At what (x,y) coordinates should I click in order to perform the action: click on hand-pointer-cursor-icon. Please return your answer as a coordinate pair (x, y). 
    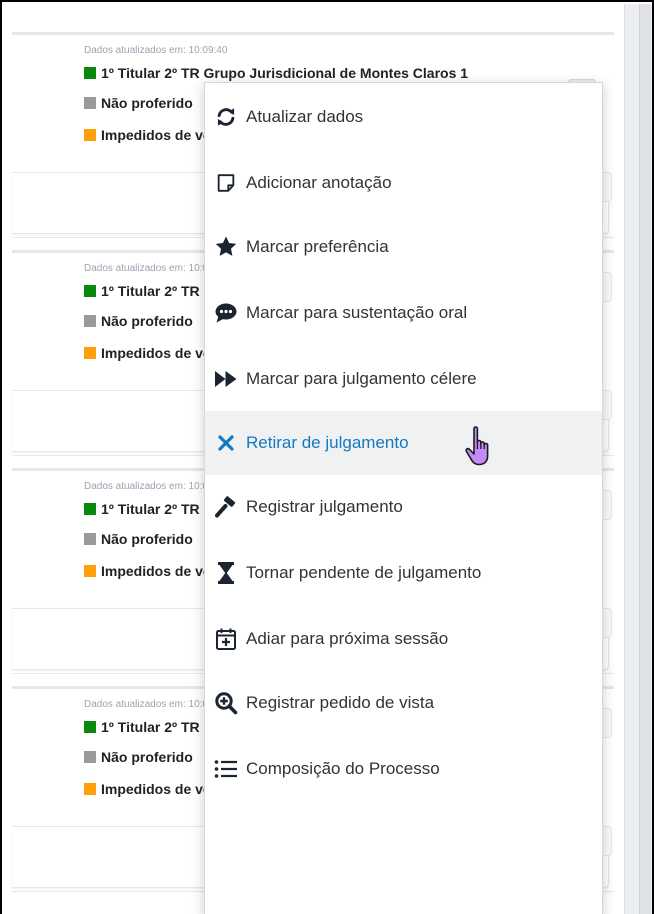
    Looking at the image, I should click on (477, 446).